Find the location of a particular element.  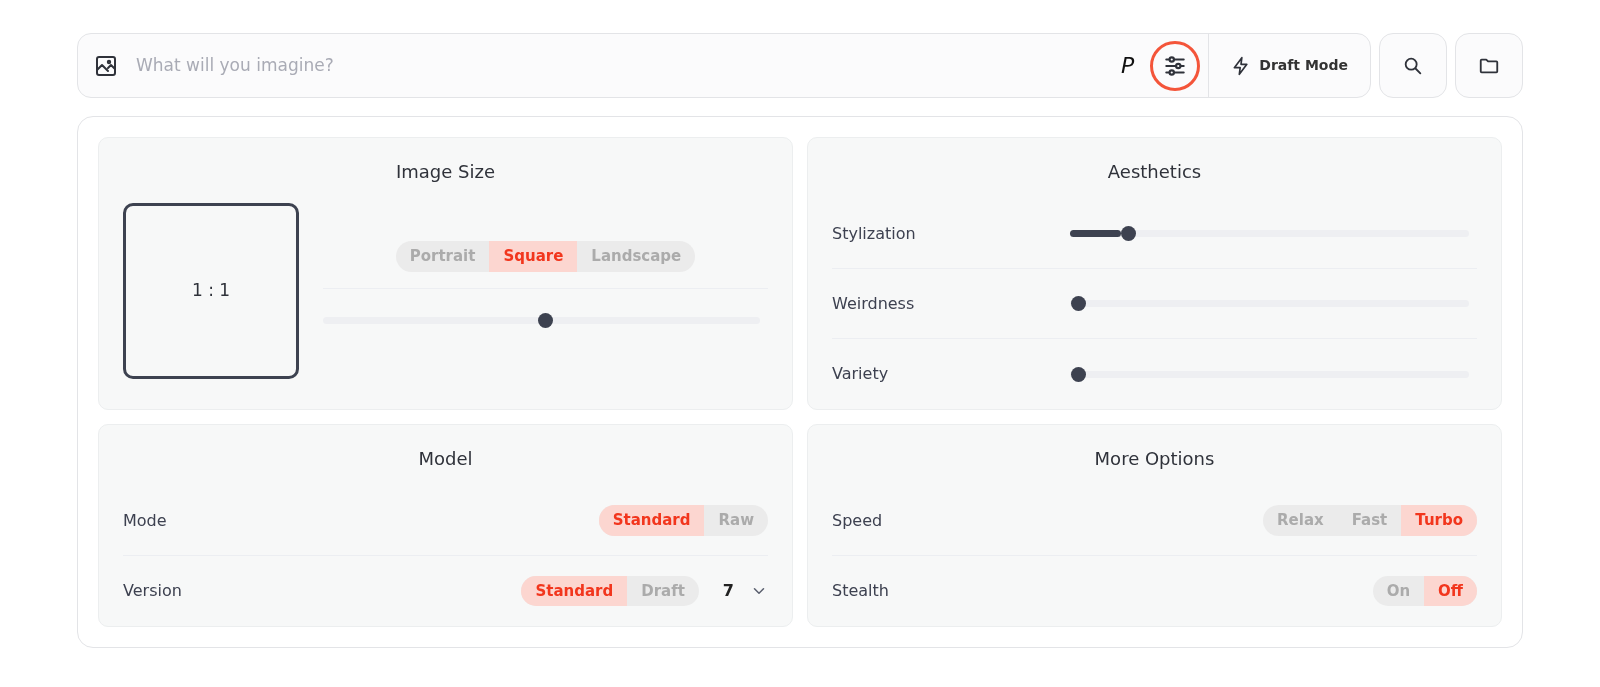

card-title: More Options is located at coordinates (1154, 459).